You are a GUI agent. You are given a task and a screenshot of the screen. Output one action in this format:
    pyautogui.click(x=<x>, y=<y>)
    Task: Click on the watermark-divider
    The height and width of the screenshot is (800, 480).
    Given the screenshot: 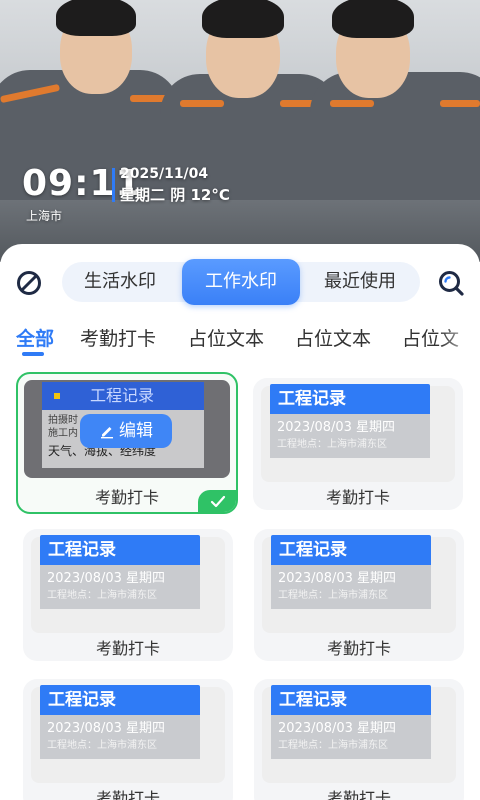 What is the action you would take?
    pyautogui.click(x=113, y=185)
    